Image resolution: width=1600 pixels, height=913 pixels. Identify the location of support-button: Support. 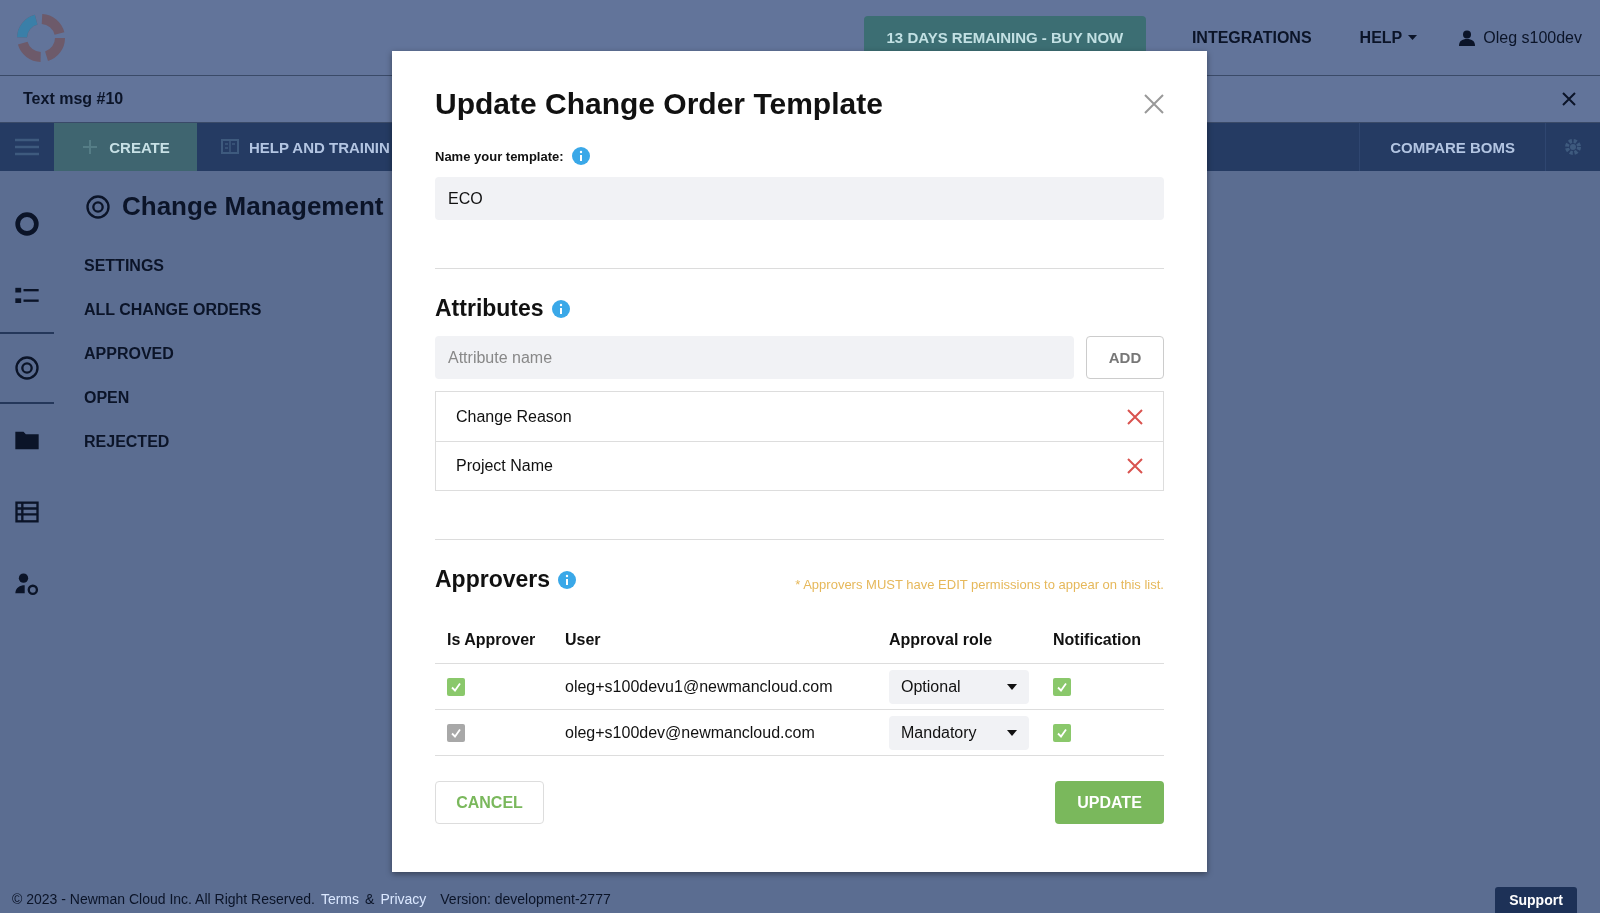
(1536, 900).